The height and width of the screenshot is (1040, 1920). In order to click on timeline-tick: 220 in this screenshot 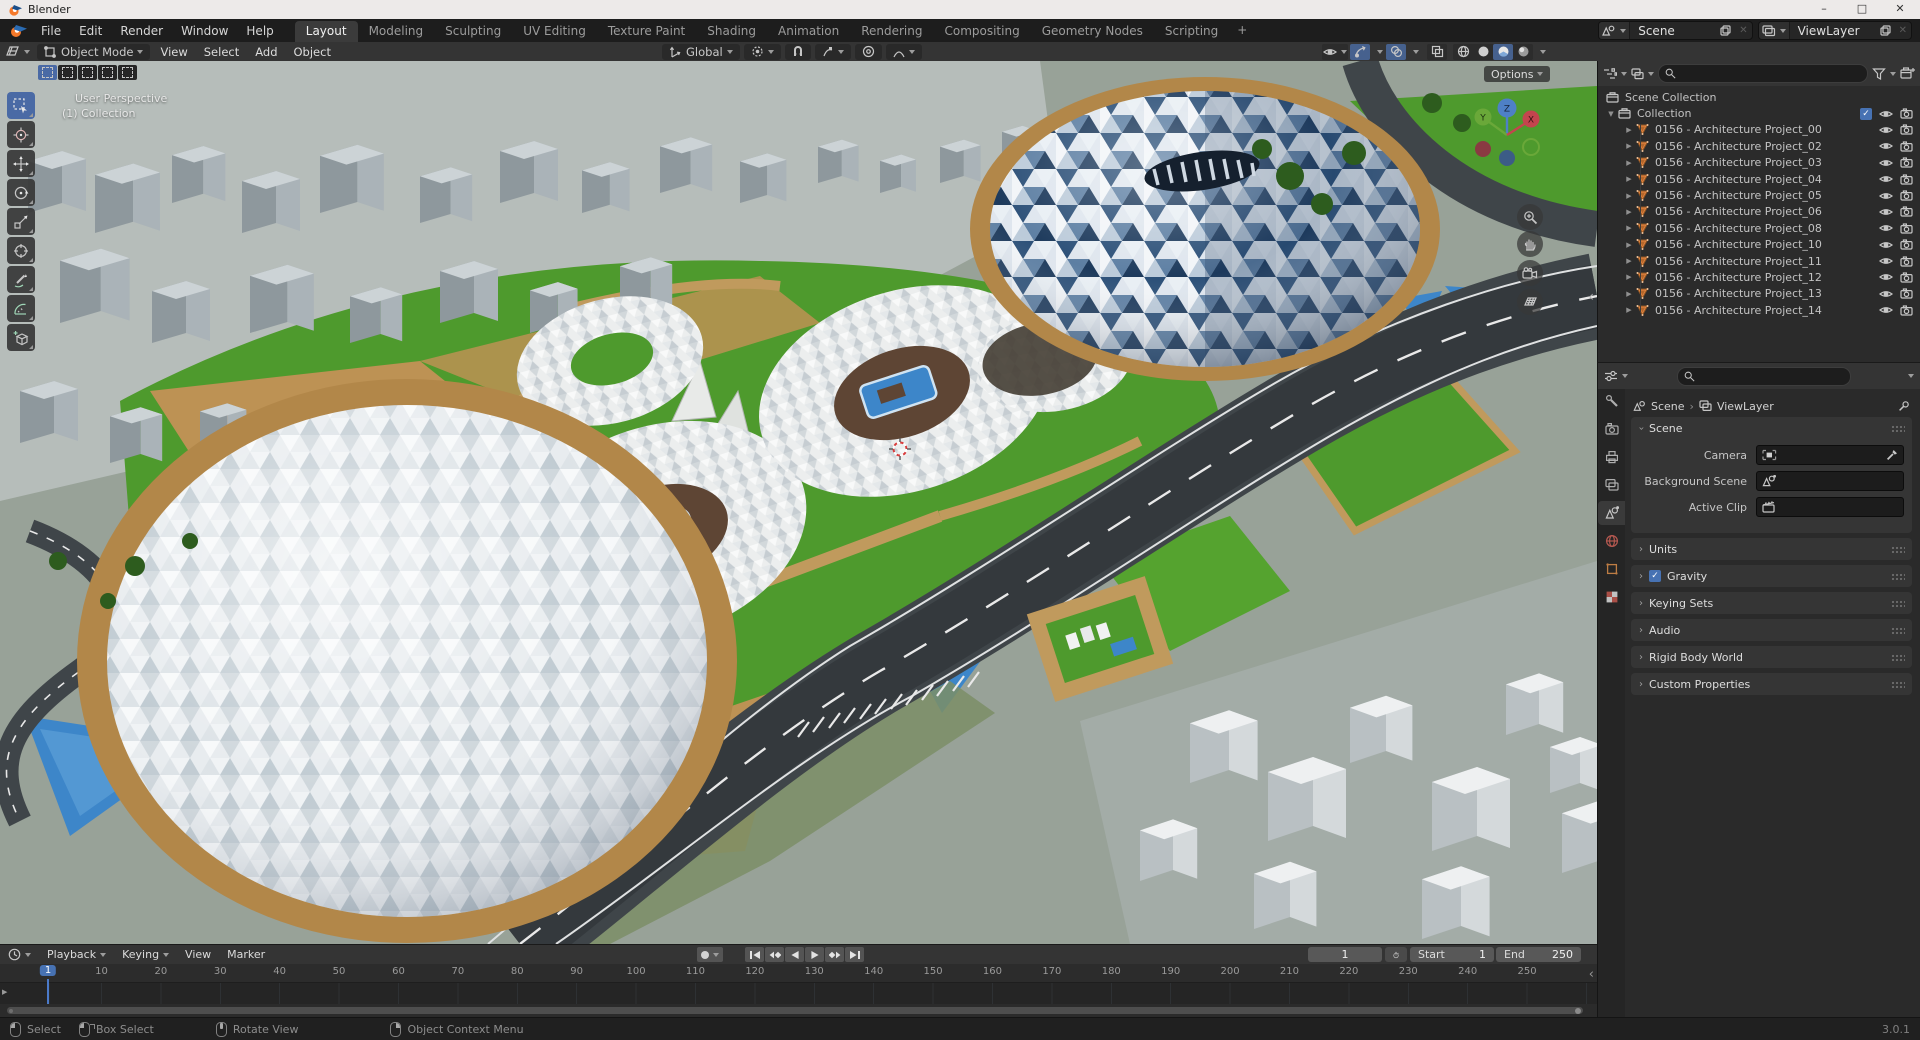, I will do `click(1348, 971)`.